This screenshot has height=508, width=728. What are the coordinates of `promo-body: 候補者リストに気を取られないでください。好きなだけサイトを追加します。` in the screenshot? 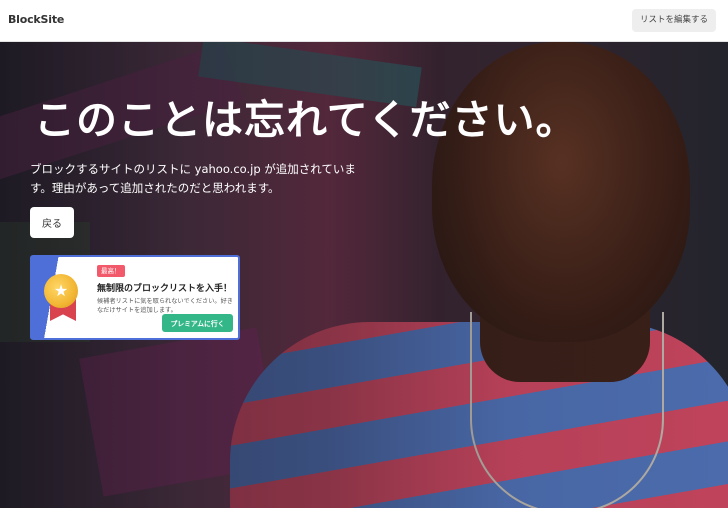 It's located at (165, 306).